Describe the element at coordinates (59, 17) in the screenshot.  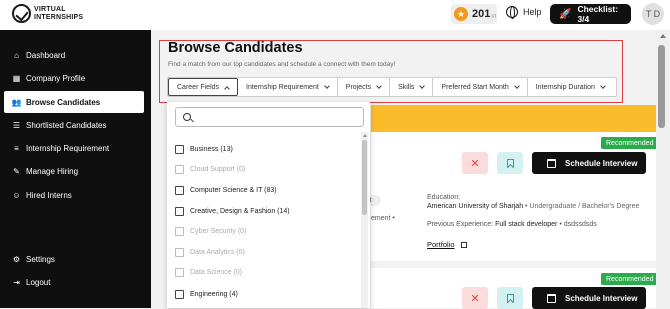
I see `logo-line-2: INTERNSHIPS` at that location.